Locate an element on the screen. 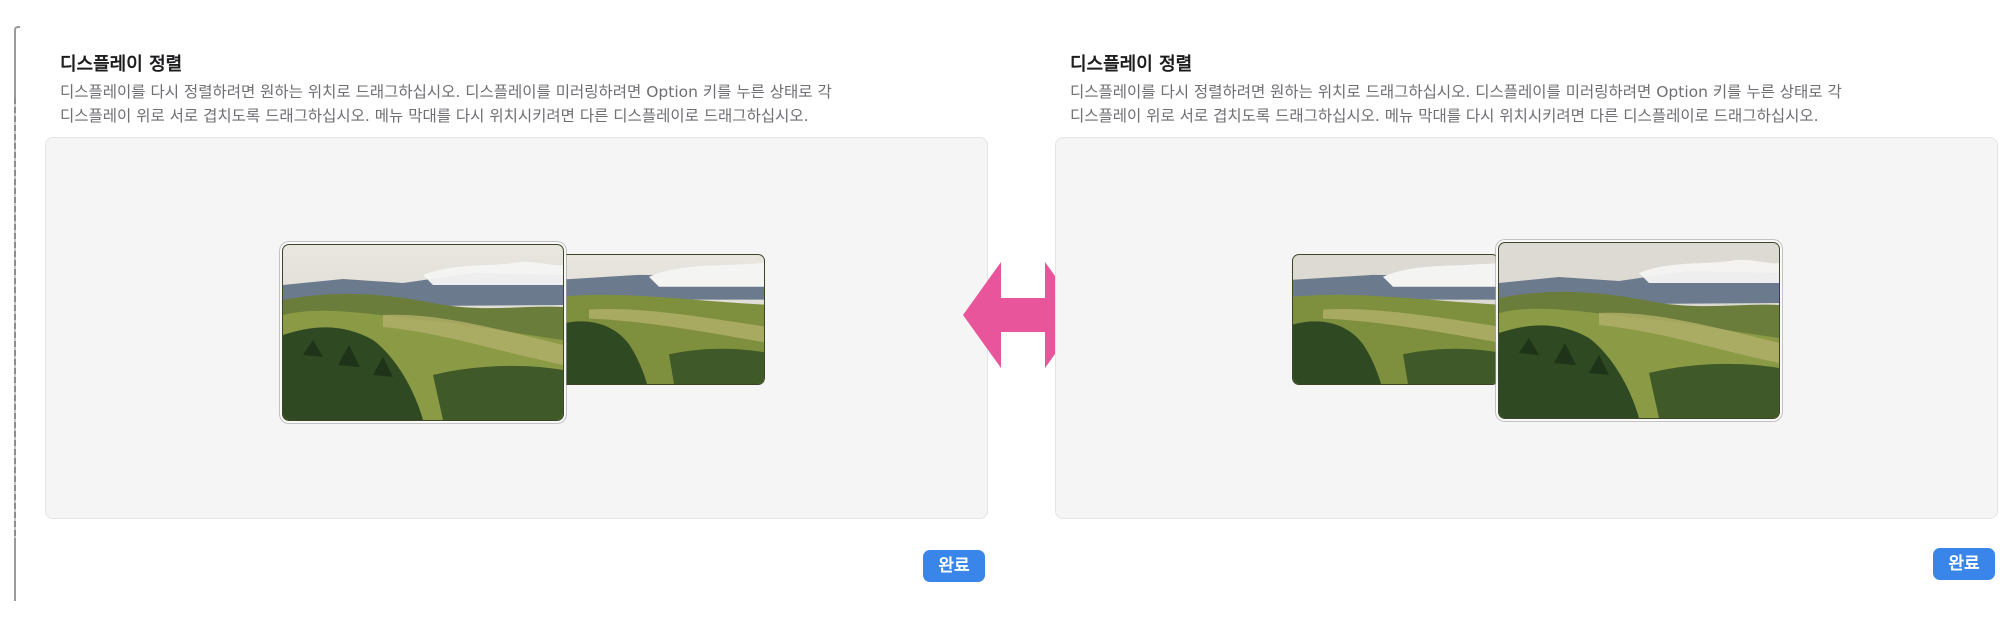 Image resolution: width=2016 pixels, height=620 pixels. window-edge-bracket is located at coordinates (17, 313).